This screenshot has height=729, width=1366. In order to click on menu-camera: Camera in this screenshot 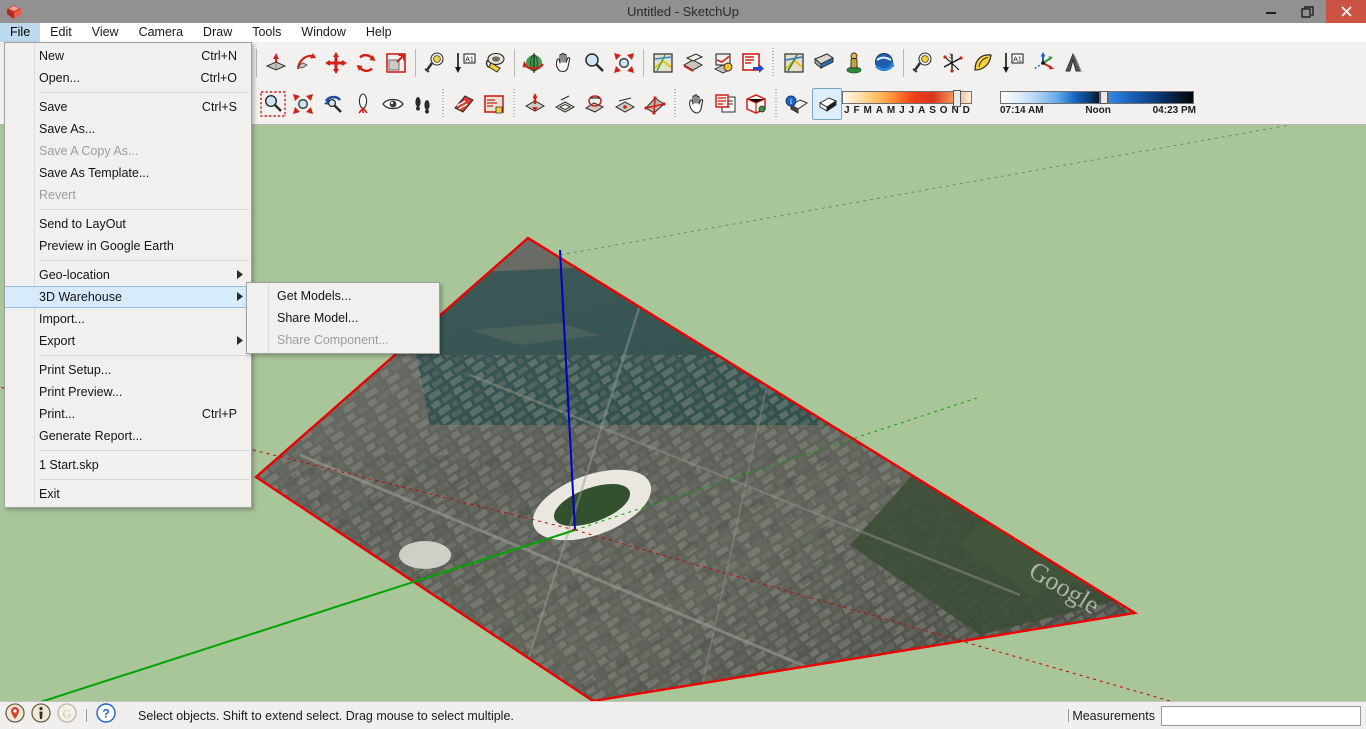, I will do `click(161, 32)`.